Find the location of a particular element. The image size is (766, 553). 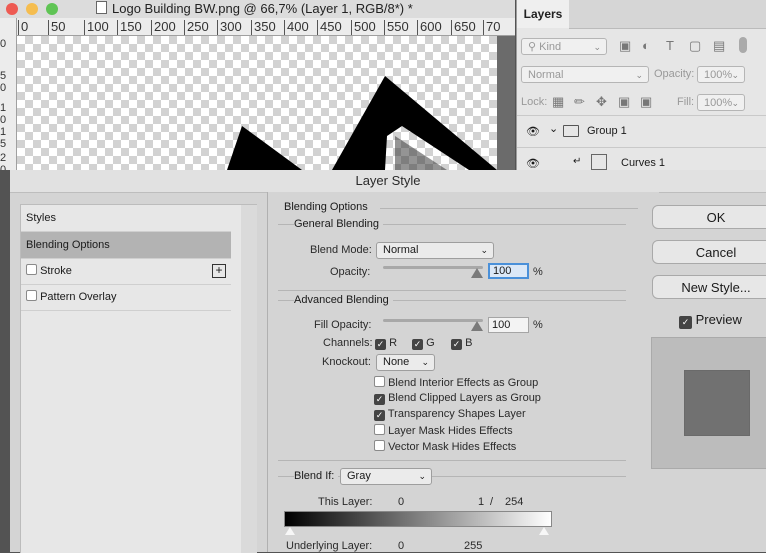

channel-r-label: R is located at coordinates (393, 343).